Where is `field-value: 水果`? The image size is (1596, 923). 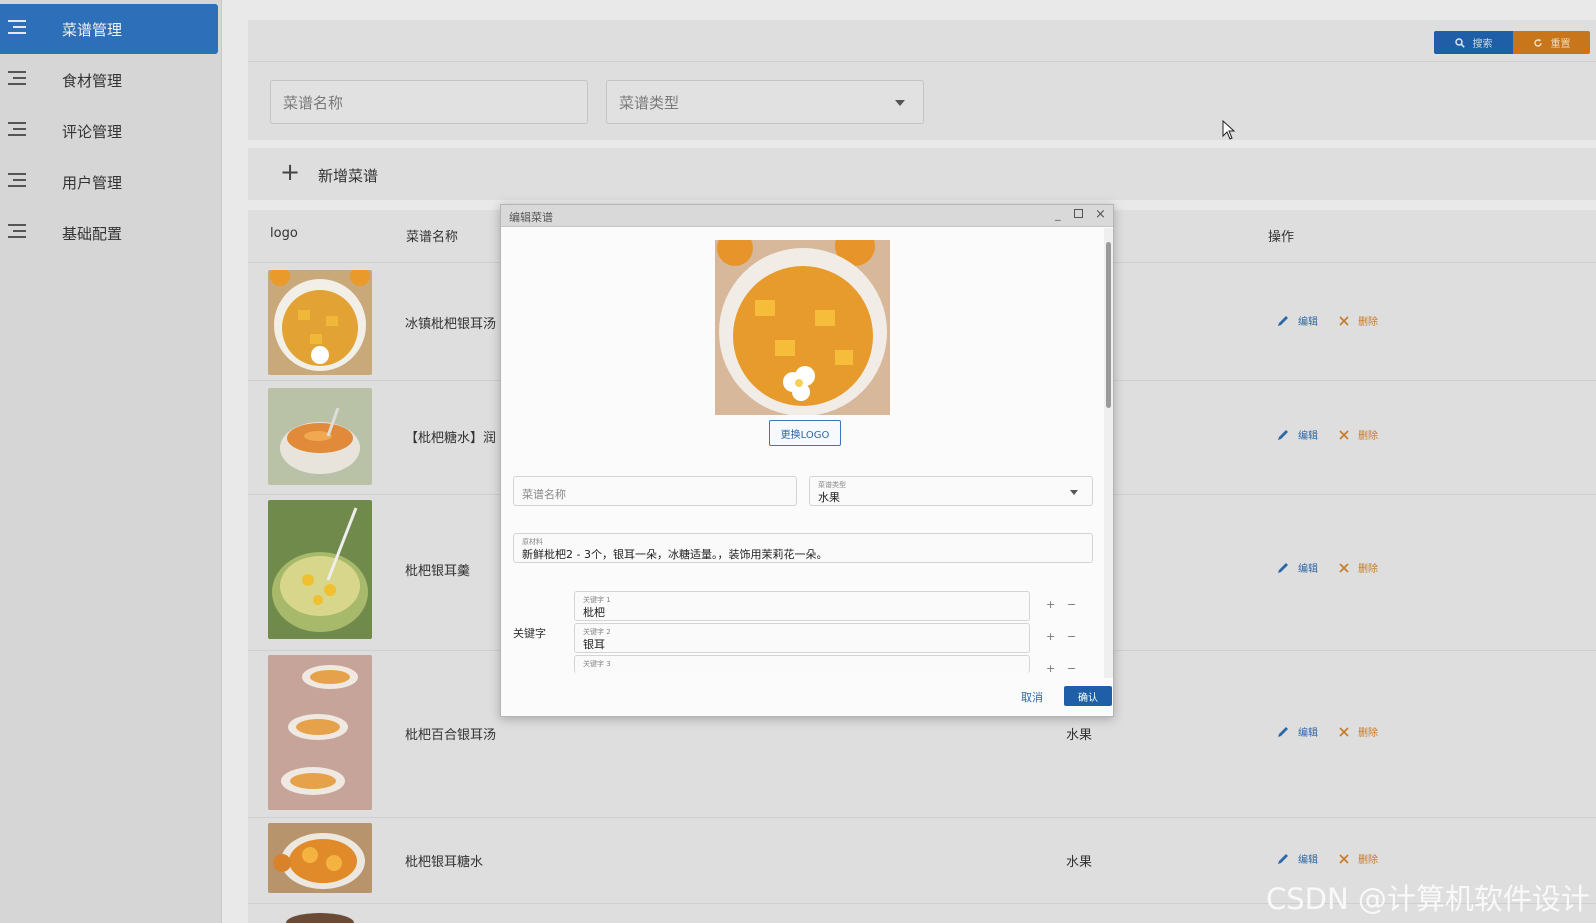
field-value: 水果 is located at coordinates (829, 497).